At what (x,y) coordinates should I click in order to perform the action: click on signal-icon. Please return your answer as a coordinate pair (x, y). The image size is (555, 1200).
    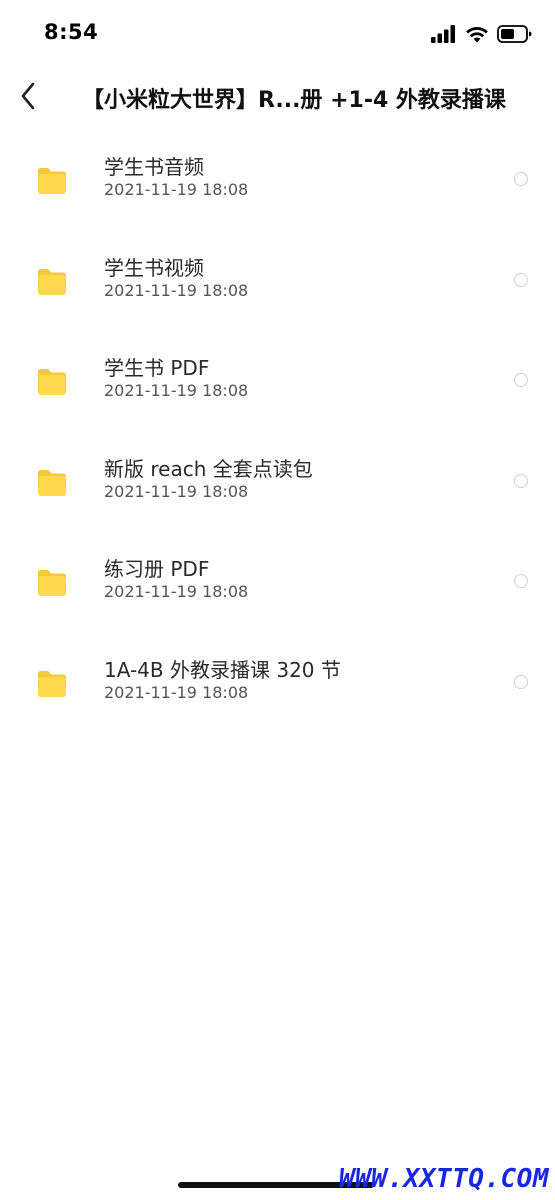
    Looking at the image, I should click on (443, 34).